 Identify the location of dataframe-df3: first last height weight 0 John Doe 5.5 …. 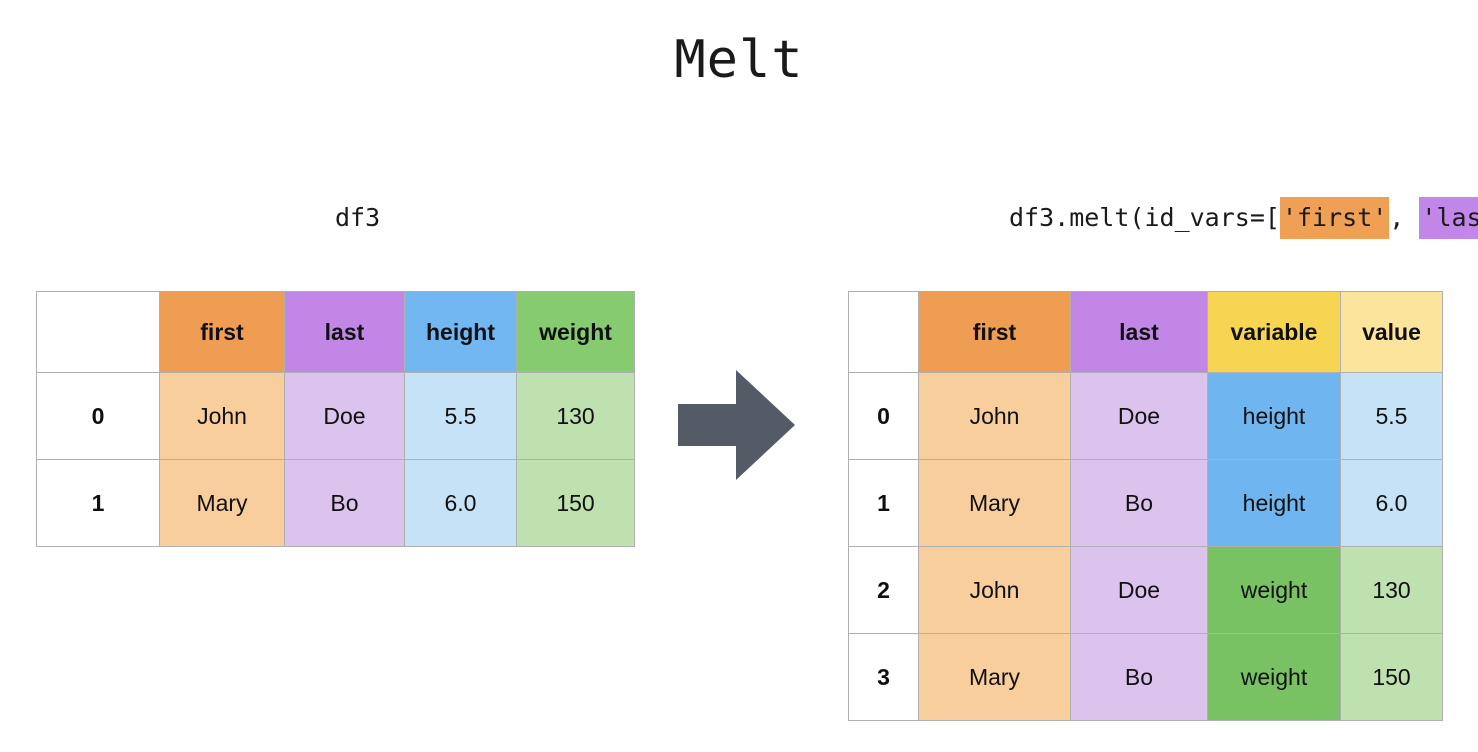
(335, 419).